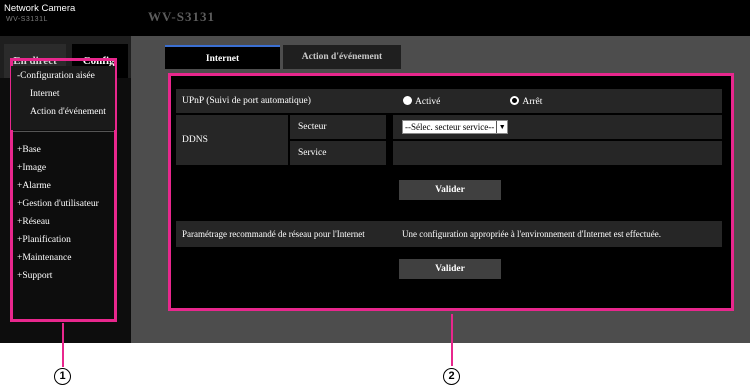 The height and width of the screenshot is (389, 750). Describe the element at coordinates (62, 376) in the screenshot. I see `callout-number-1: 1` at that location.